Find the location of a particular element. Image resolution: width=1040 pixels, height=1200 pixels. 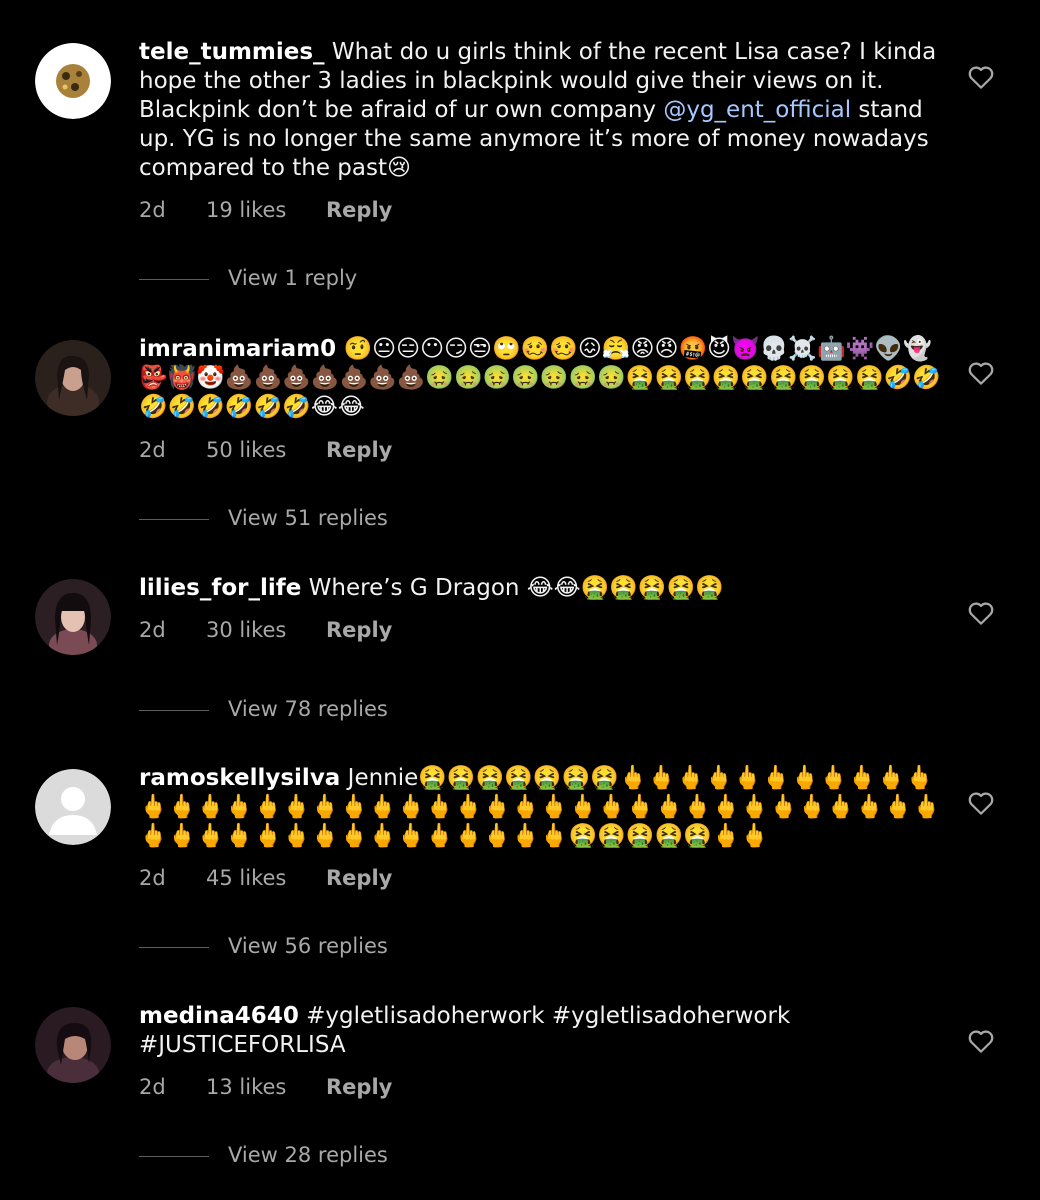

comment-meta: 2d 45 likes Reply is located at coordinates (265, 878).